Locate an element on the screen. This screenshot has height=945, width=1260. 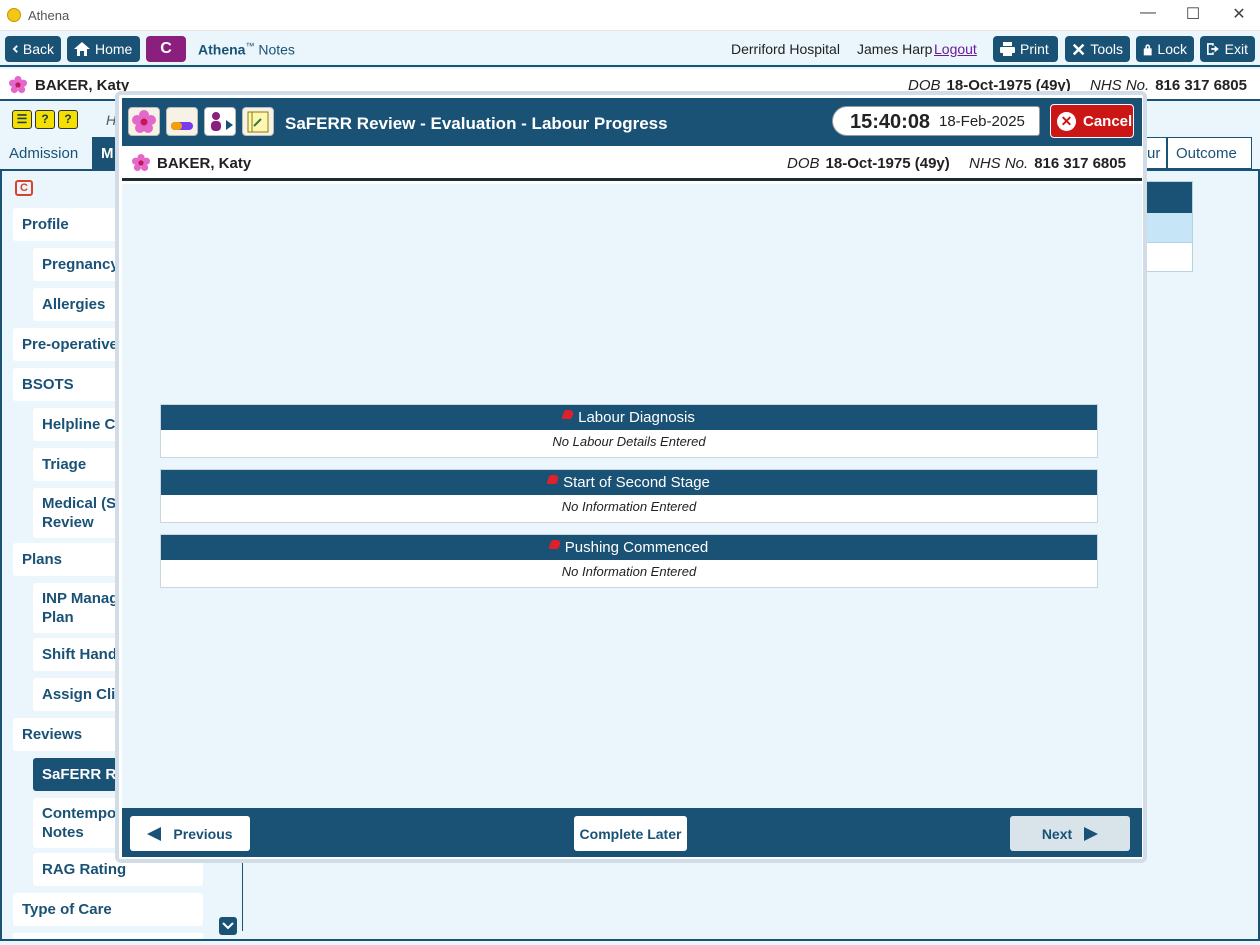
clock-date: 18-Feb-2025 is located at coordinates (982, 121).